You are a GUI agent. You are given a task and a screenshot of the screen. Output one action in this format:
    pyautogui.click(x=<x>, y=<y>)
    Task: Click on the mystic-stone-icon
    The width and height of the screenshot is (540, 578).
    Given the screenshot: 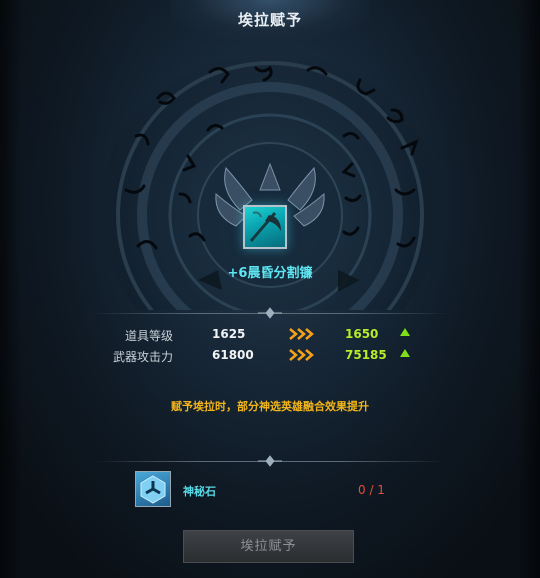 What is the action you would take?
    pyautogui.click(x=153, y=489)
    